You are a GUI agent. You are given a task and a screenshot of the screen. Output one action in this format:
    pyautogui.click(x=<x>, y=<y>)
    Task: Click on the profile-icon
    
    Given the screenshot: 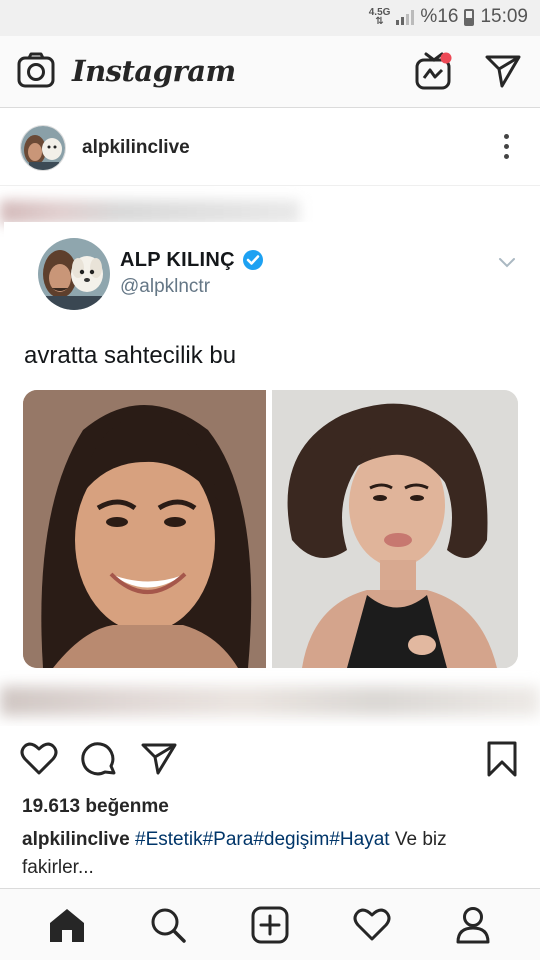 What is the action you would take?
    pyautogui.click(x=473, y=925)
    